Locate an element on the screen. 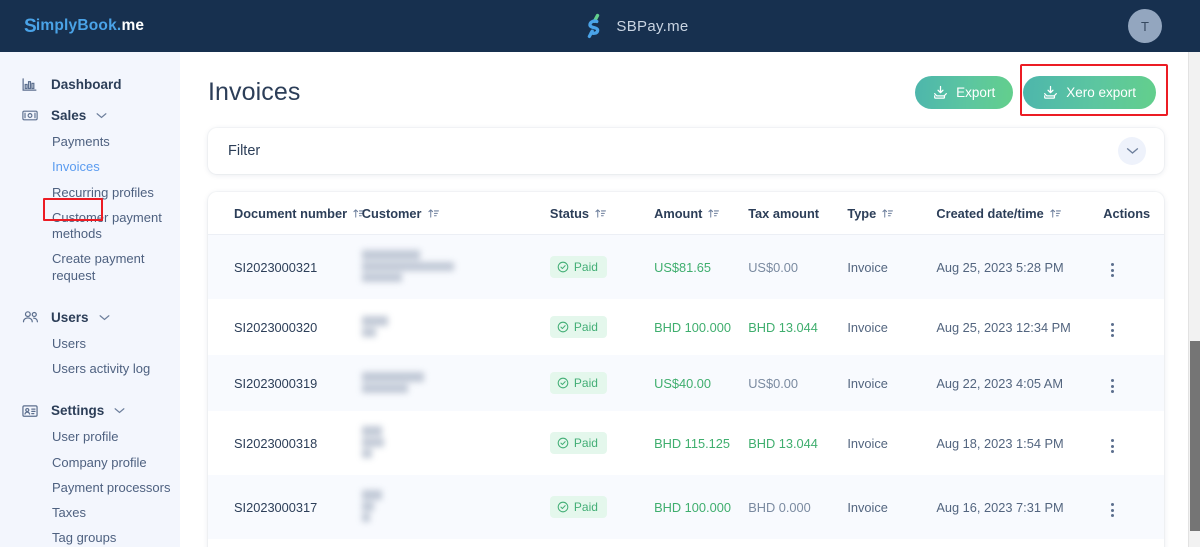 Image resolution: width=1200 pixels, height=547 pixels. column-header-type: Type is located at coordinates (892, 213).